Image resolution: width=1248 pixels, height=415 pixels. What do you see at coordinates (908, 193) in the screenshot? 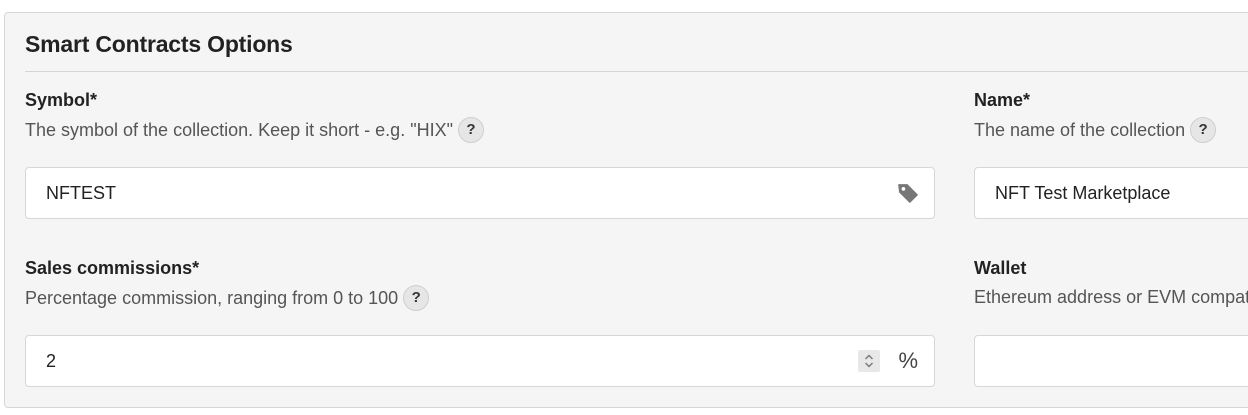
I see `tag-icon` at bounding box center [908, 193].